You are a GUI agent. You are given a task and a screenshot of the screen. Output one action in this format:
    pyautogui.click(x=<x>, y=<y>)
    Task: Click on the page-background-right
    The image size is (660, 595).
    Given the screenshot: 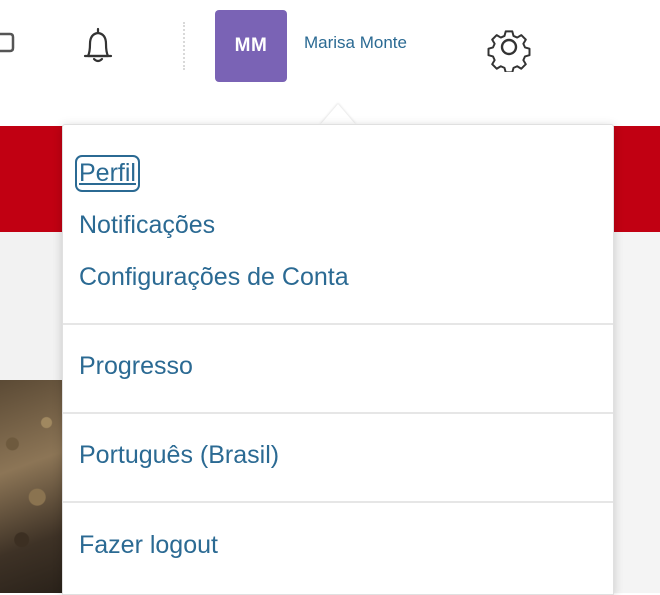 What is the action you would take?
    pyautogui.click(x=636, y=412)
    